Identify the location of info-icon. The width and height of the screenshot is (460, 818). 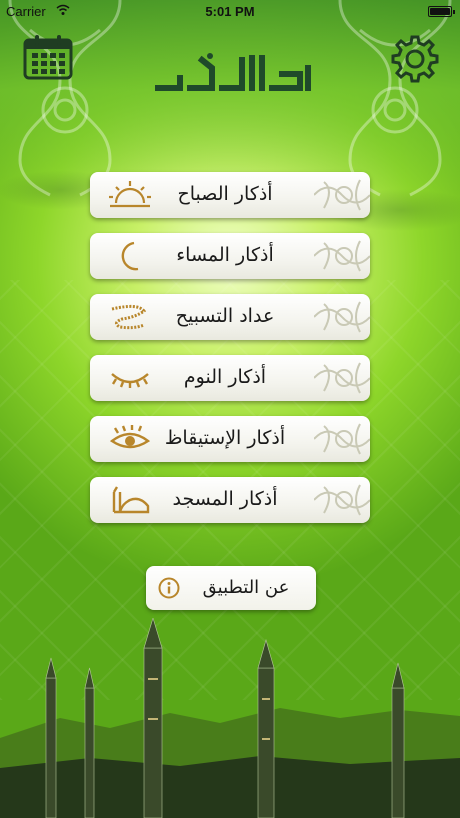
(169, 588).